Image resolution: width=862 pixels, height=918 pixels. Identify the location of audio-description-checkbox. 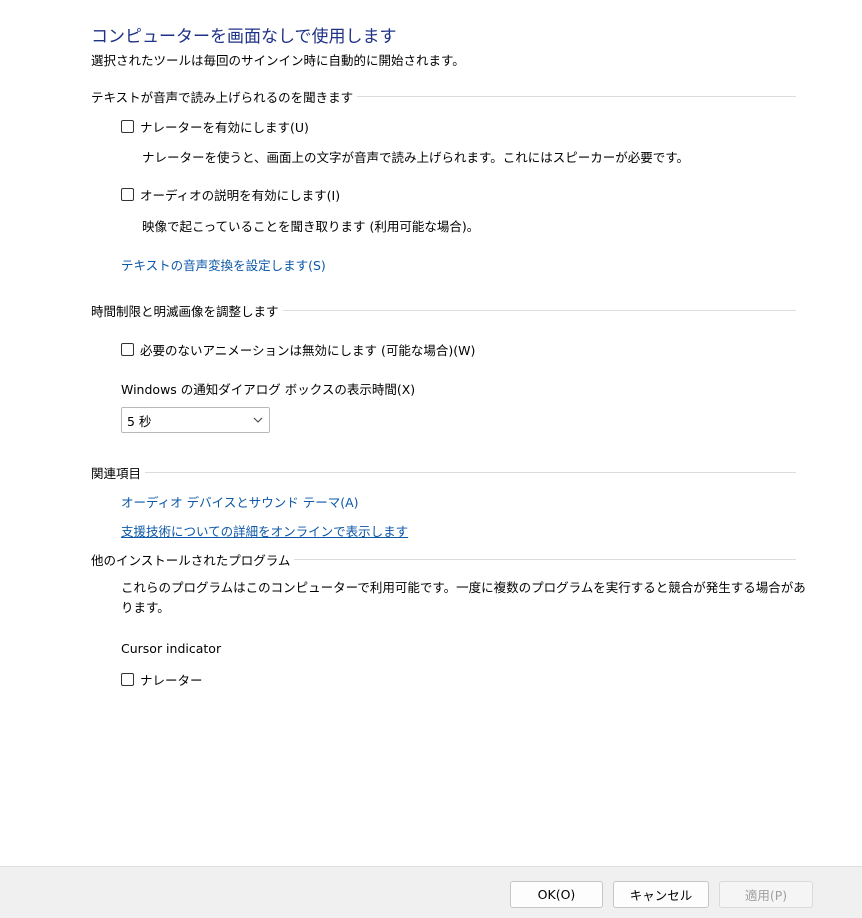
(127, 194).